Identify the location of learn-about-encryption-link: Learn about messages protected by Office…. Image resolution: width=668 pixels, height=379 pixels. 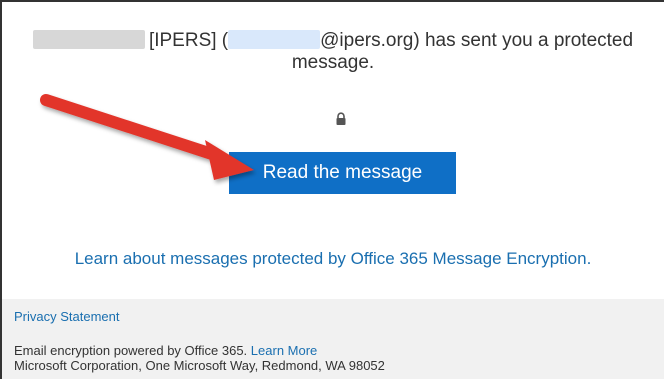
(333, 259).